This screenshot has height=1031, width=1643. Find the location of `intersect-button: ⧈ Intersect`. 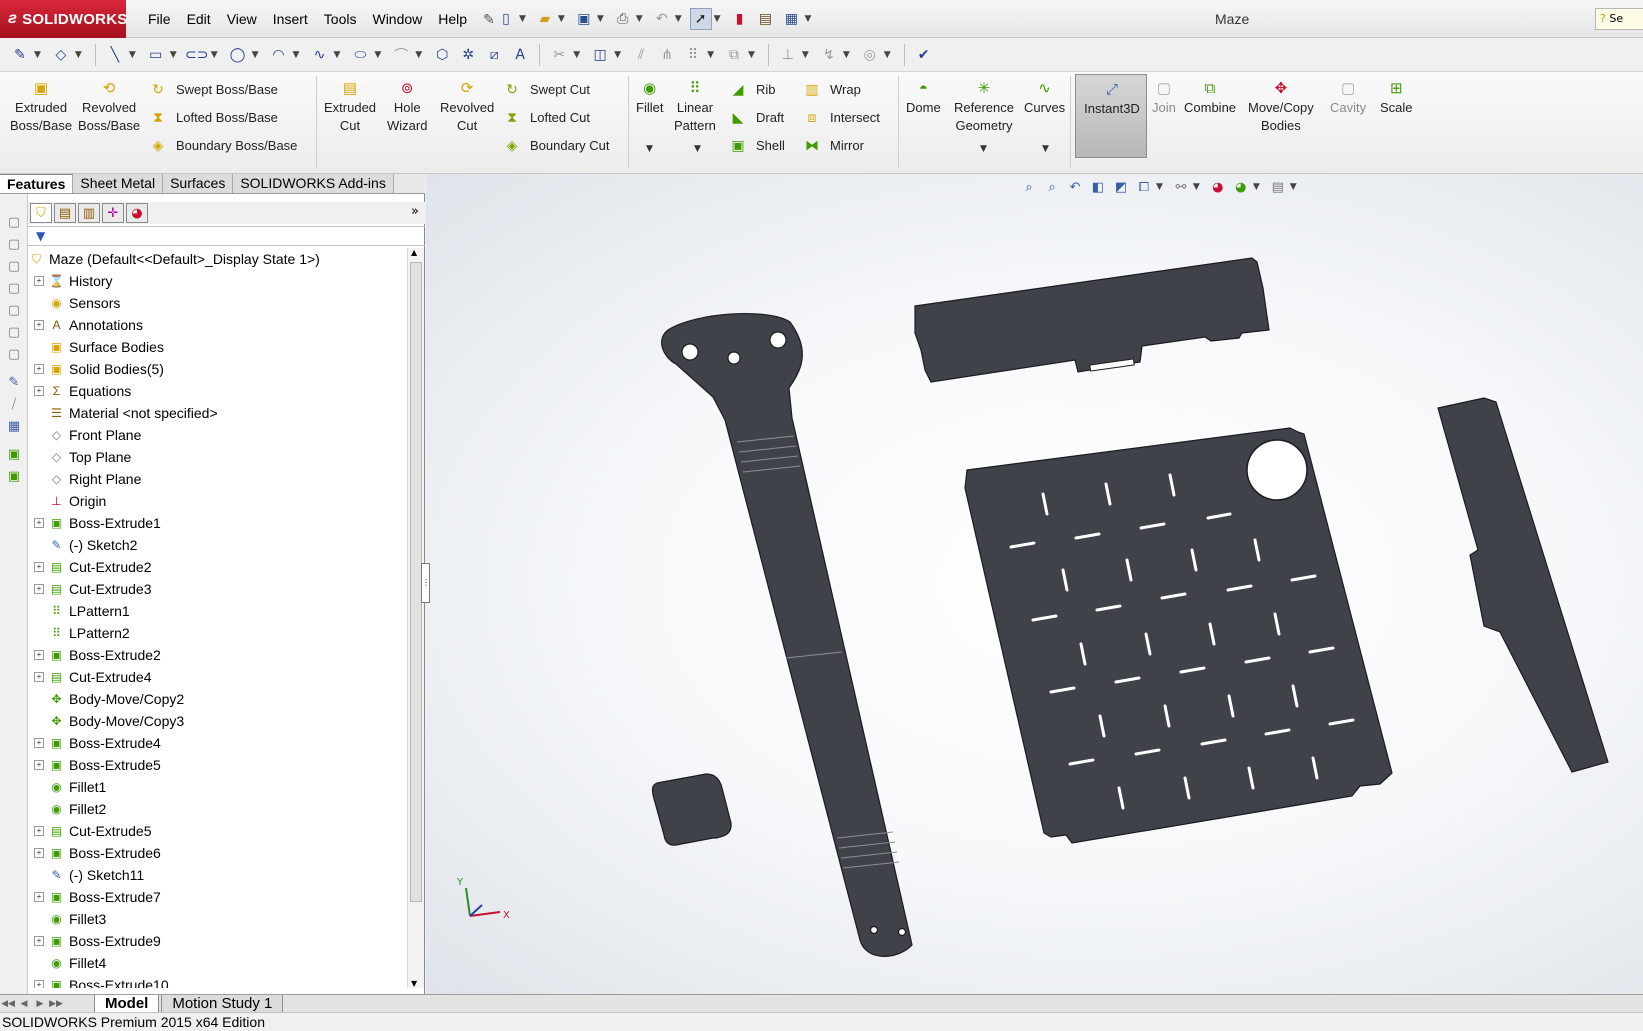

intersect-button: ⧈ Intersect is located at coordinates (841, 117).